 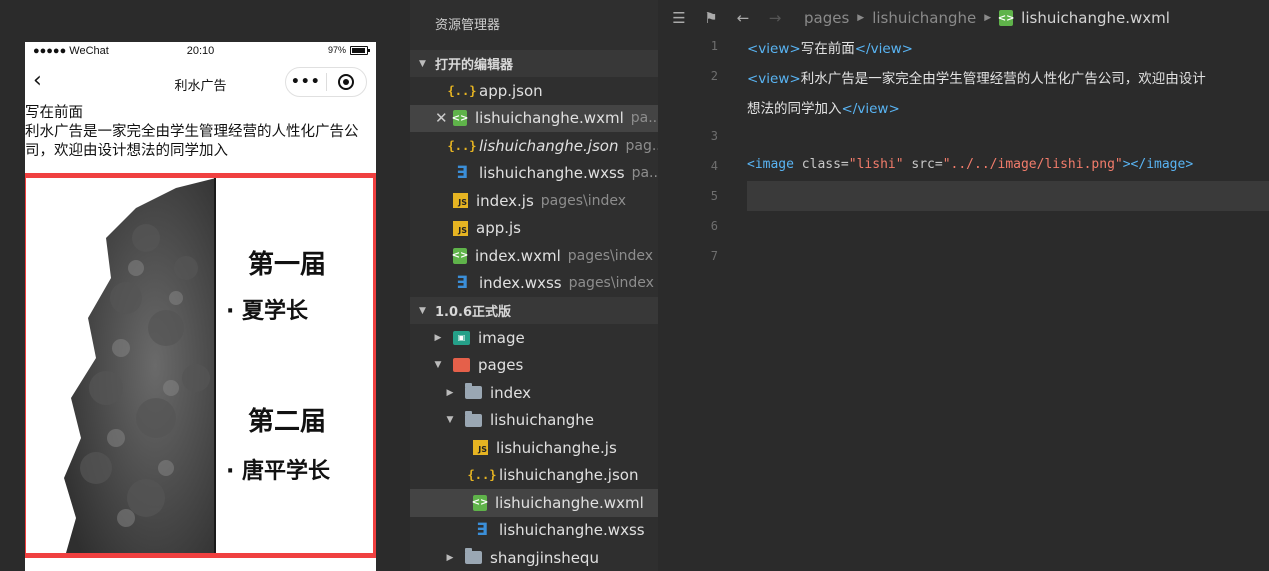 What do you see at coordinates (192, 132) in the screenshot?
I see `page-intro-line1: 利水广告是一家完全由学生管理经营的人性化广告公` at bounding box center [192, 132].